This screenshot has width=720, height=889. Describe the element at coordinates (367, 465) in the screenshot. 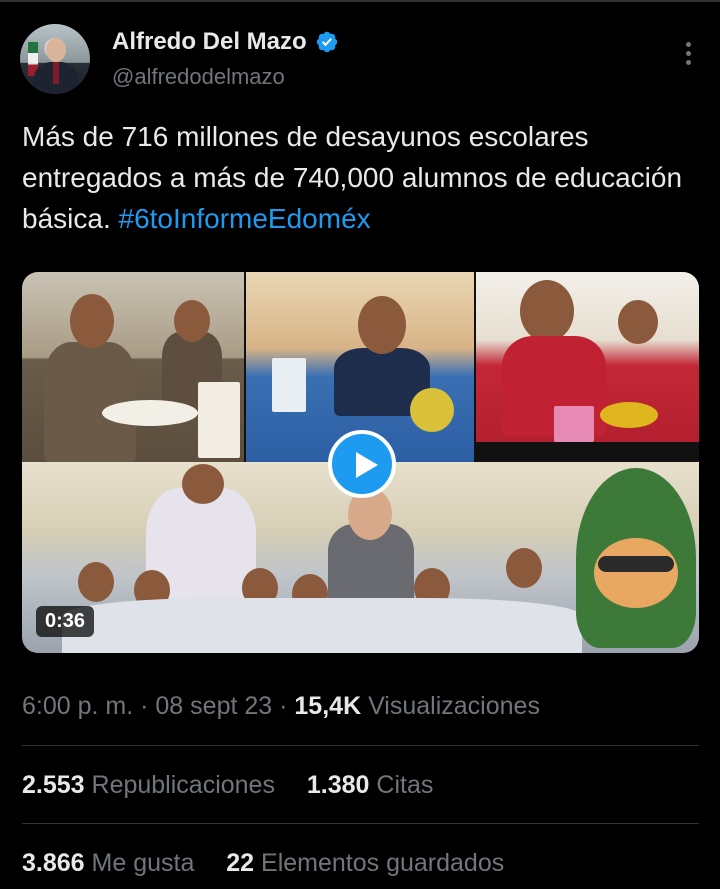

I see `play-icon` at that location.